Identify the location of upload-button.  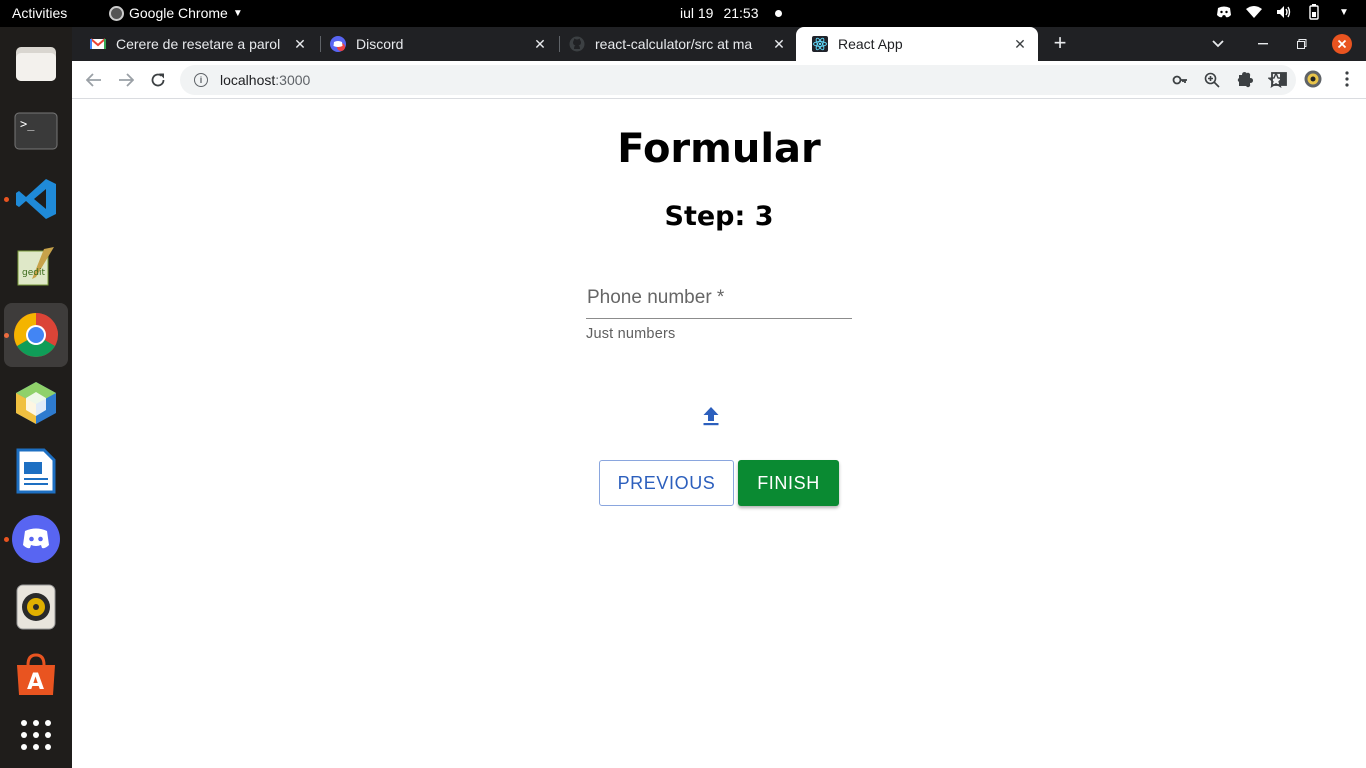
(711, 416).